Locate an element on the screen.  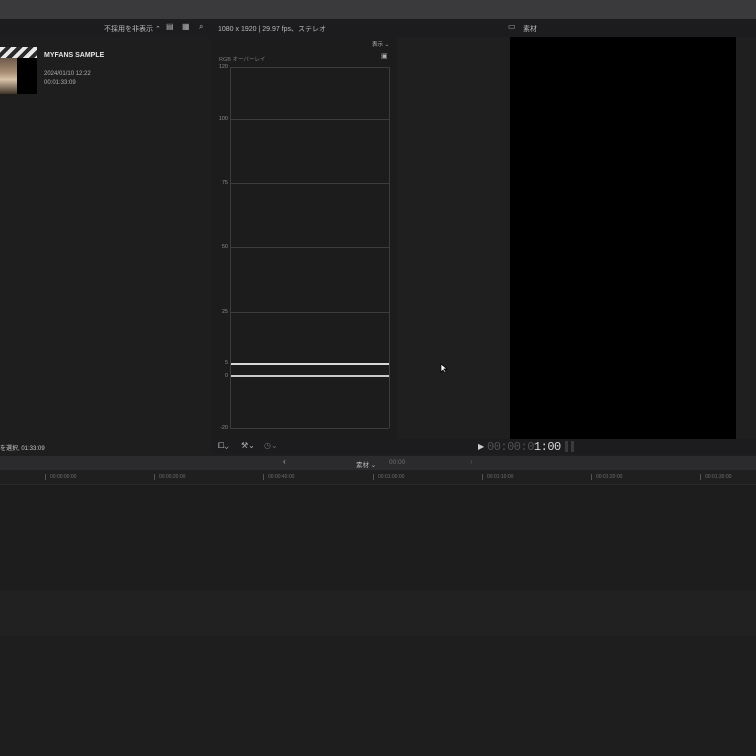
clip-thumbnail-image is located at coordinates (8, 76).